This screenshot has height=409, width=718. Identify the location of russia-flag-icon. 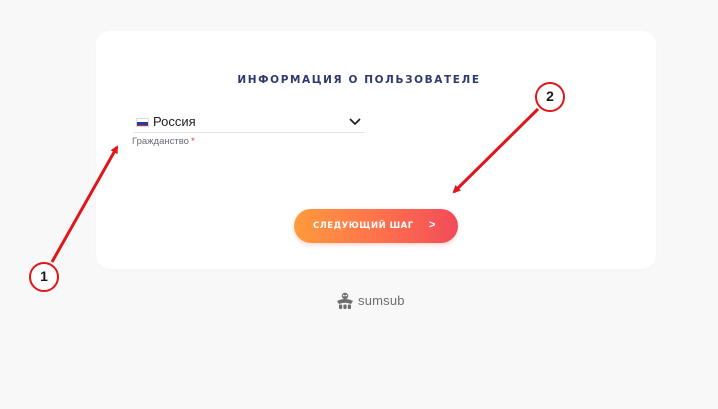
(142, 122).